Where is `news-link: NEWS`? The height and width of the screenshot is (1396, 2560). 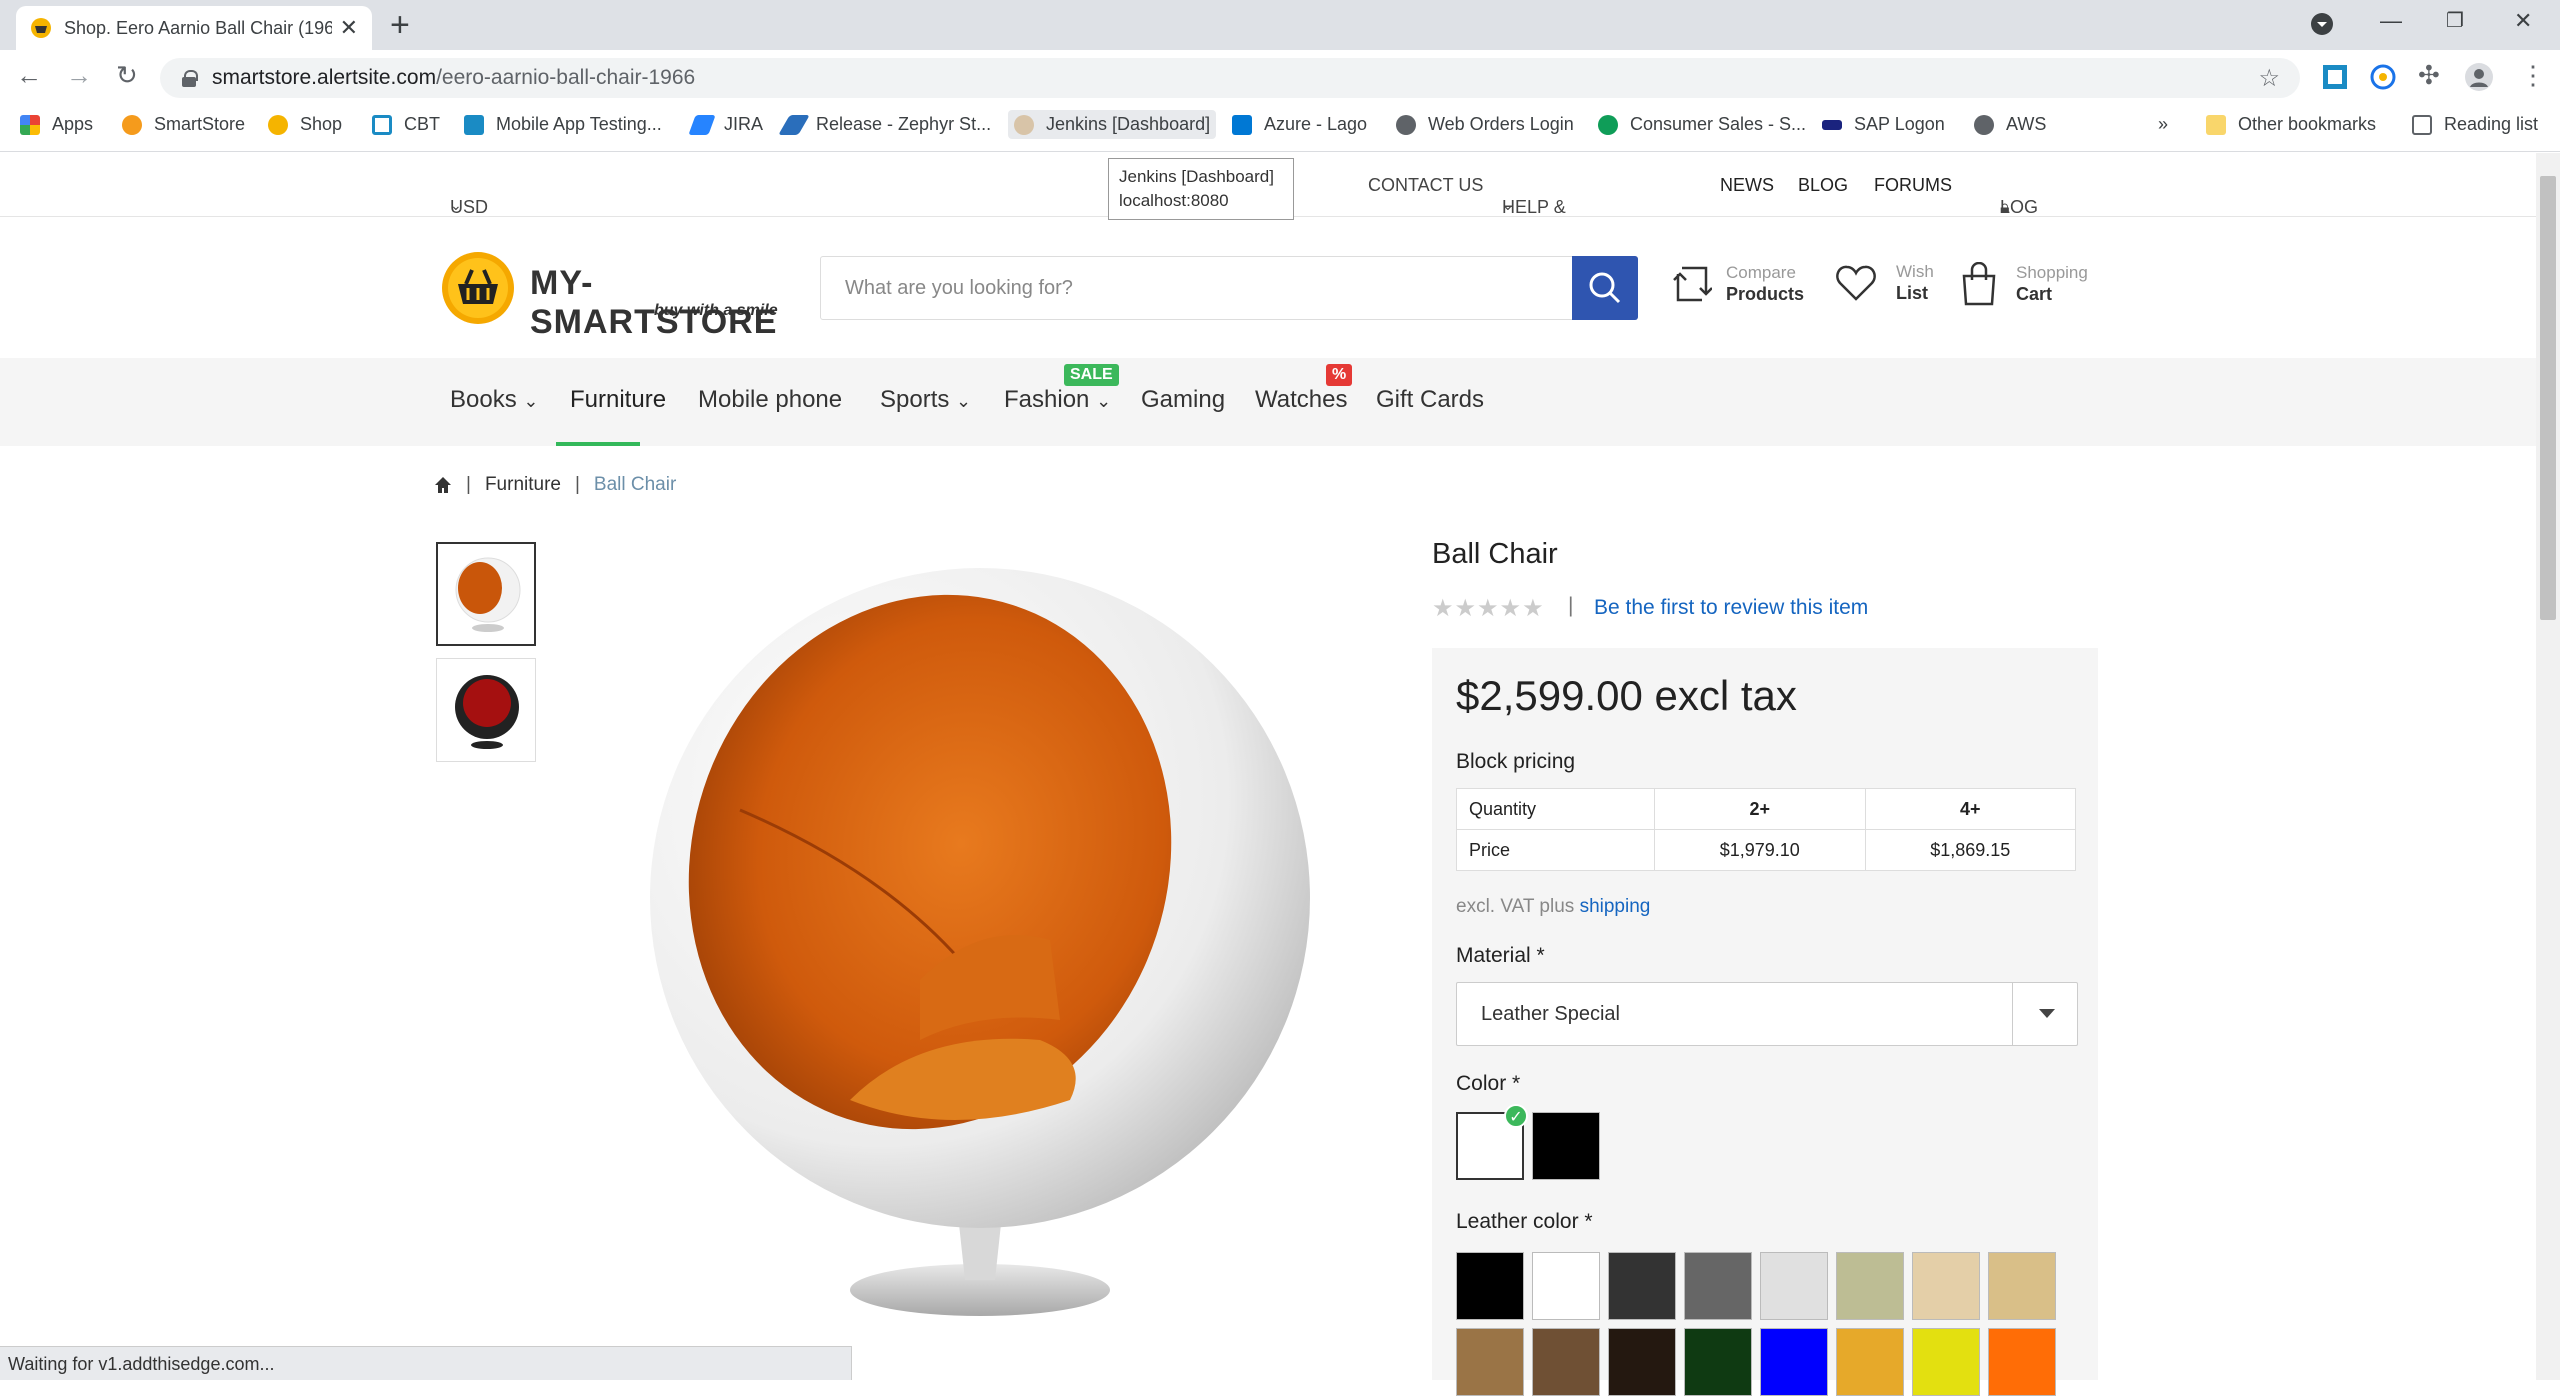 news-link: NEWS is located at coordinates (1747, 185).